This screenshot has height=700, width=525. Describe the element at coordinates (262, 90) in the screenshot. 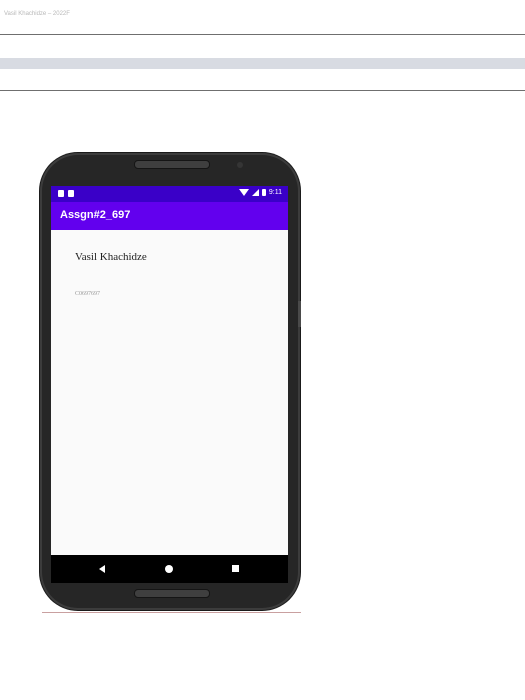

I see `bottom-divider` at that location.